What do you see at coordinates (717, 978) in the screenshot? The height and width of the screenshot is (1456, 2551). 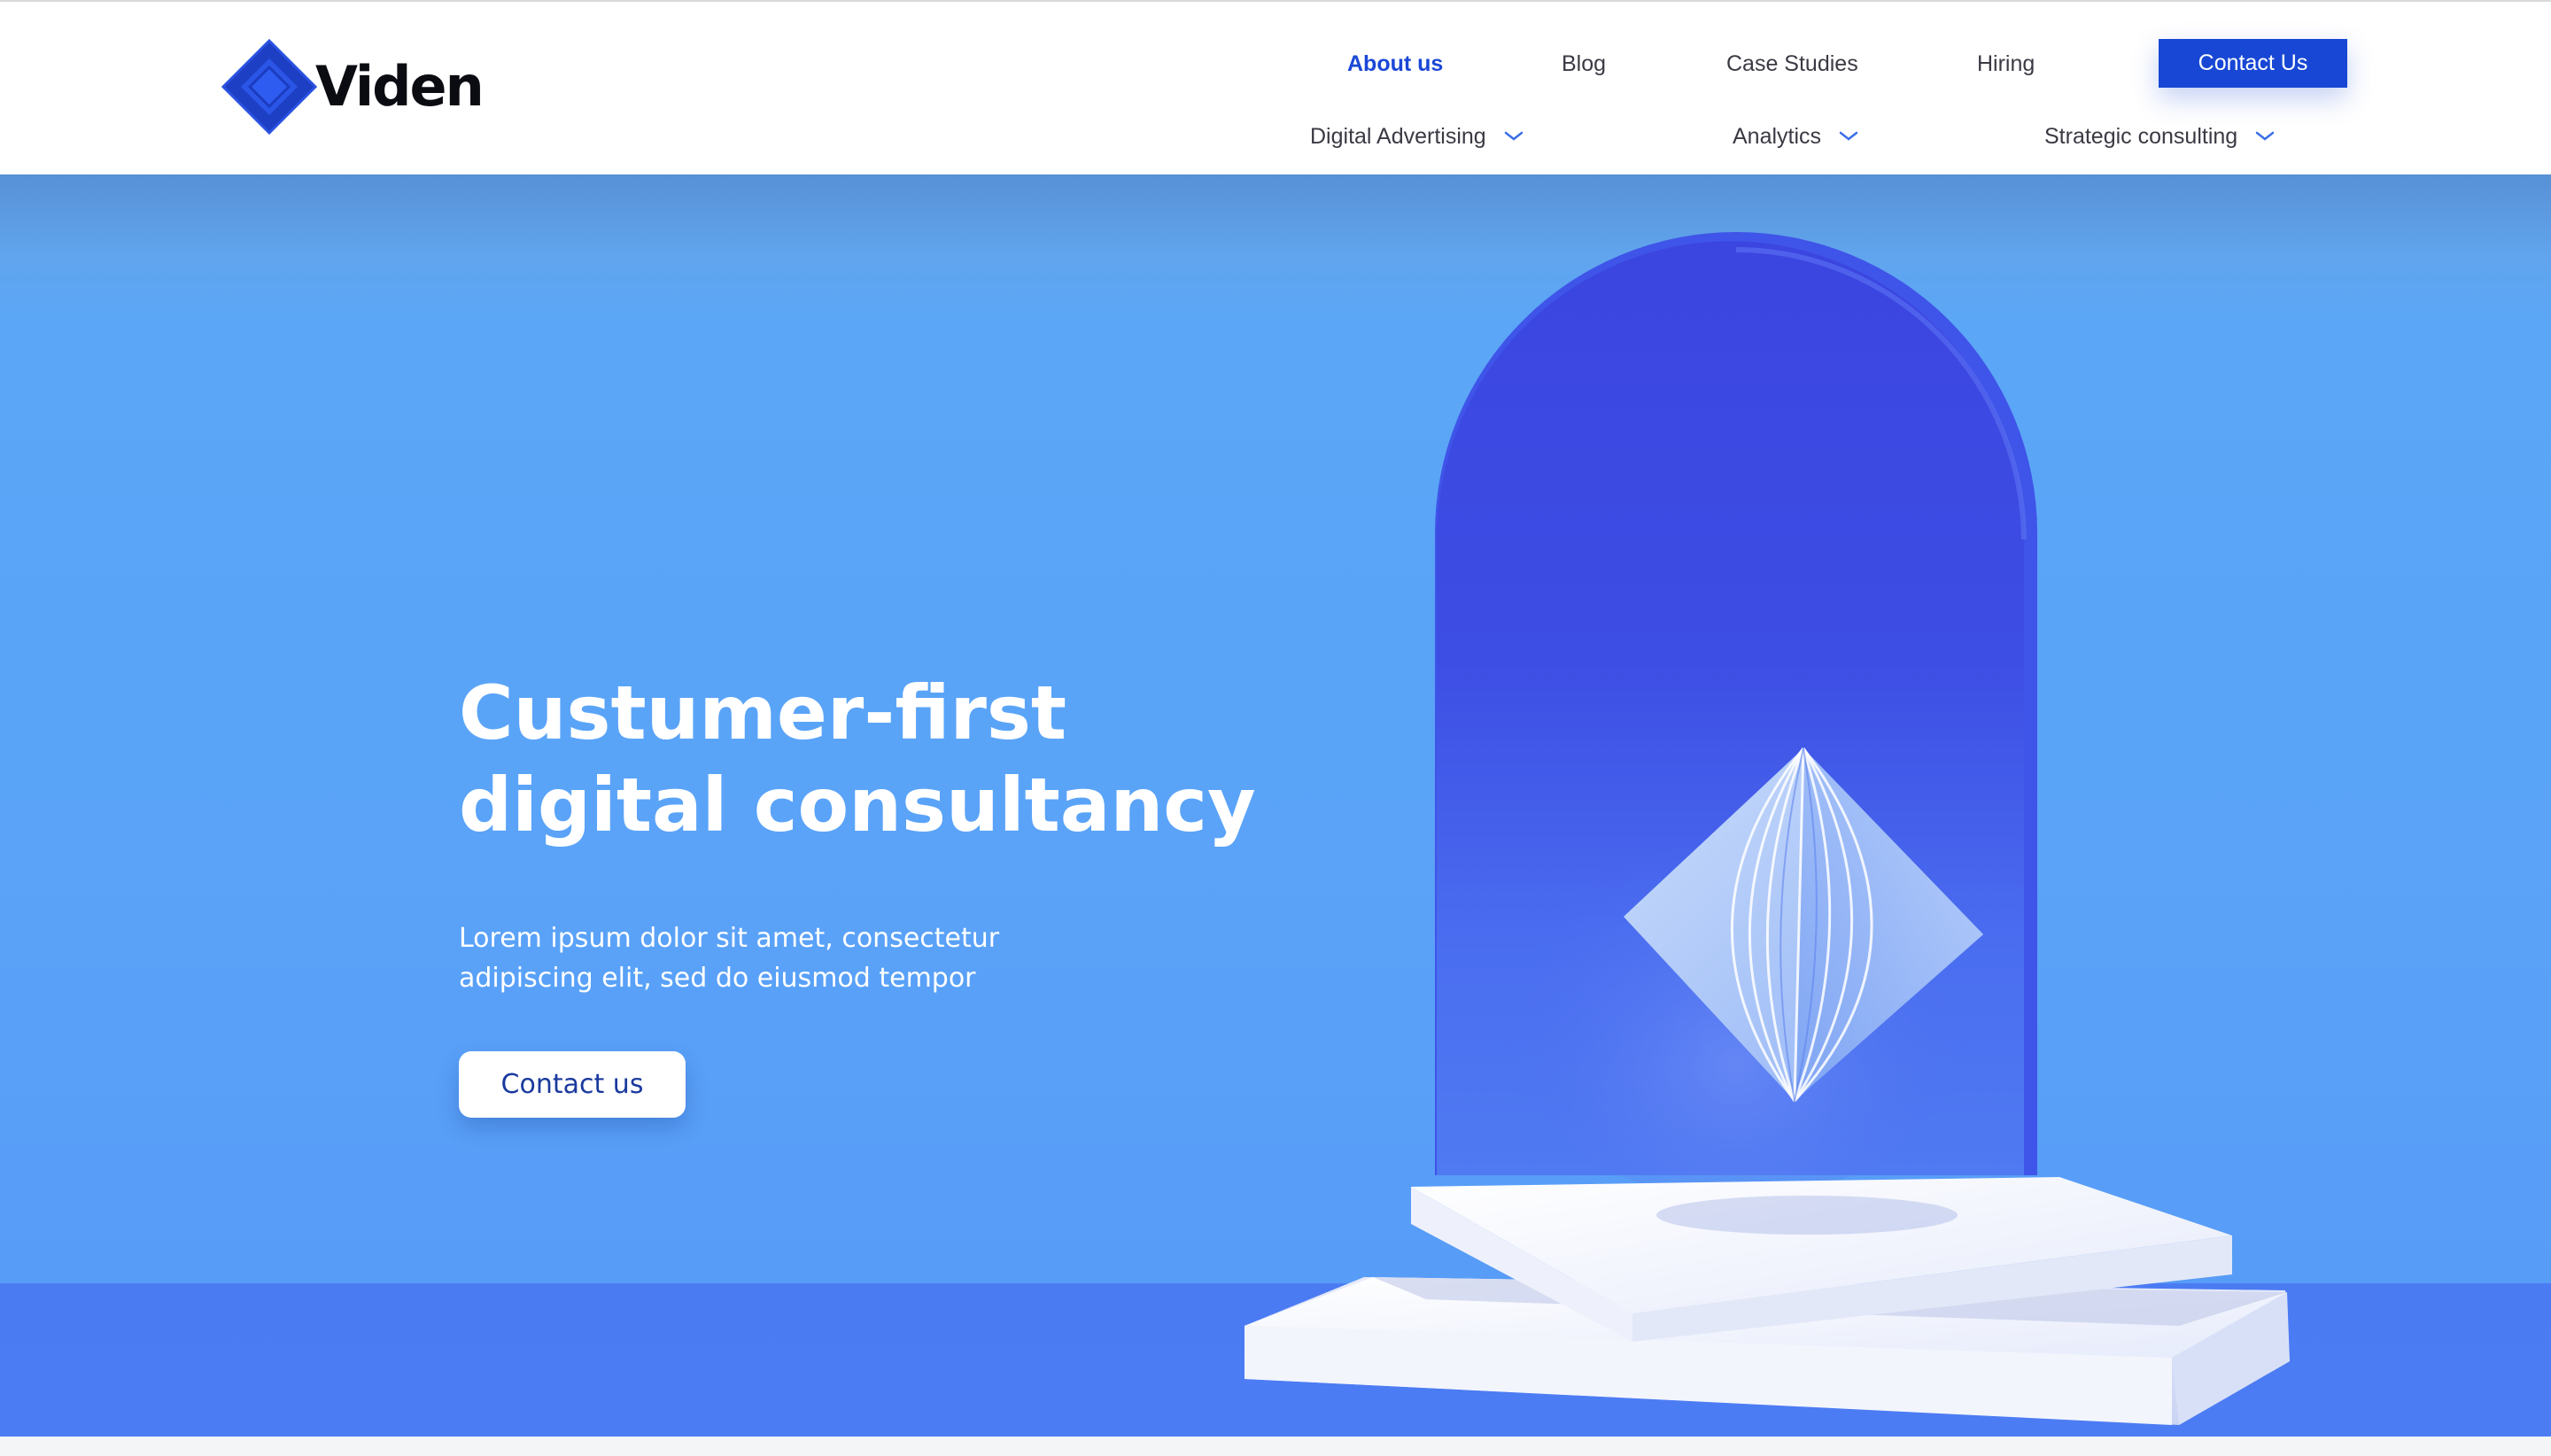 I see `hero-description-line-2: adipiscing elit, sed do eiusmod tempor` at bounding box center [717, 978].